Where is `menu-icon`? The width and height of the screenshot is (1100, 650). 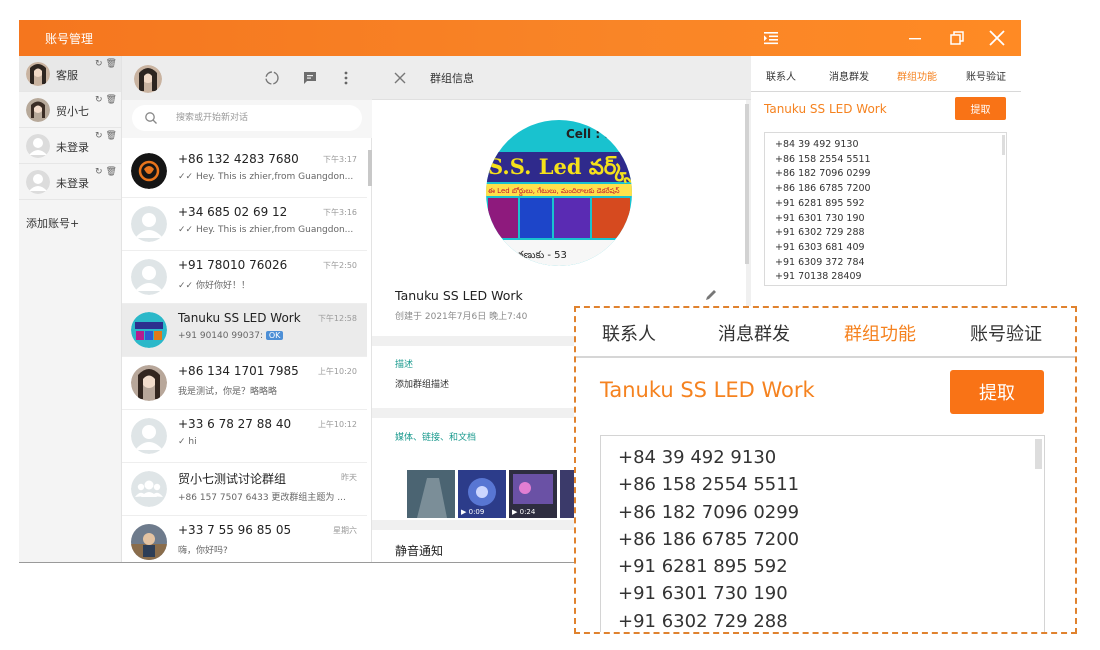 menu-icon is located at coordinates (771, 38).